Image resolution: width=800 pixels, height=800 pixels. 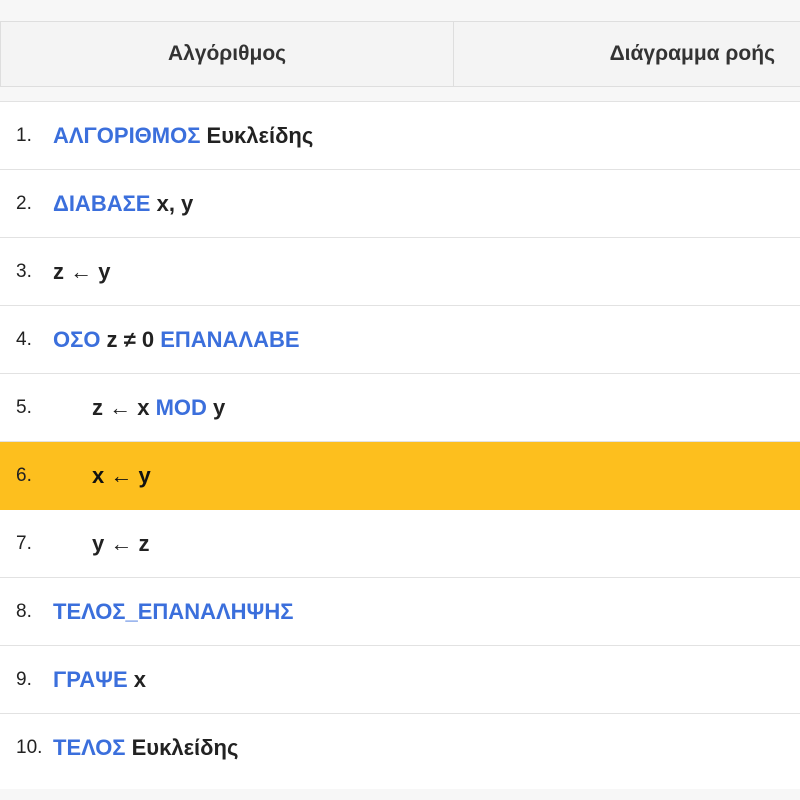 I want to click on keyword-token: ΟΣΟ, so click(x=77, y=339).